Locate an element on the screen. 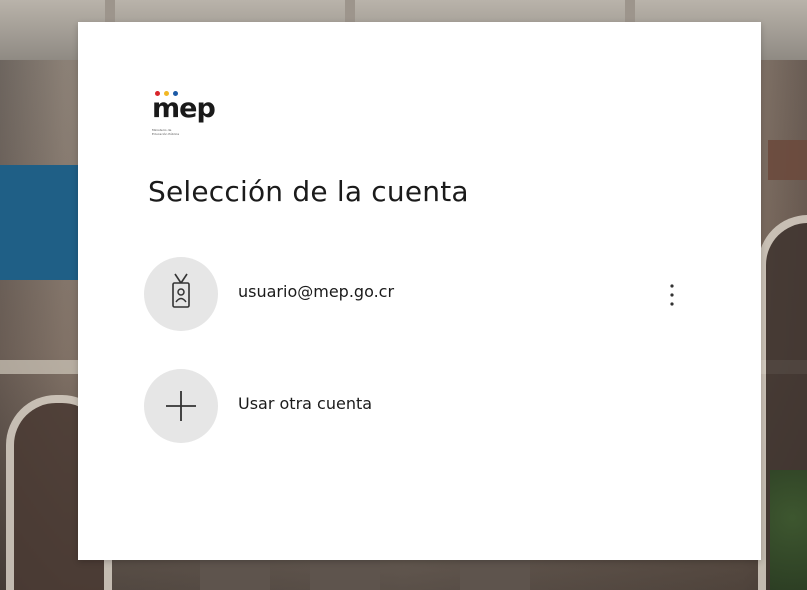  background-sign is located at coordinates (787, 160).